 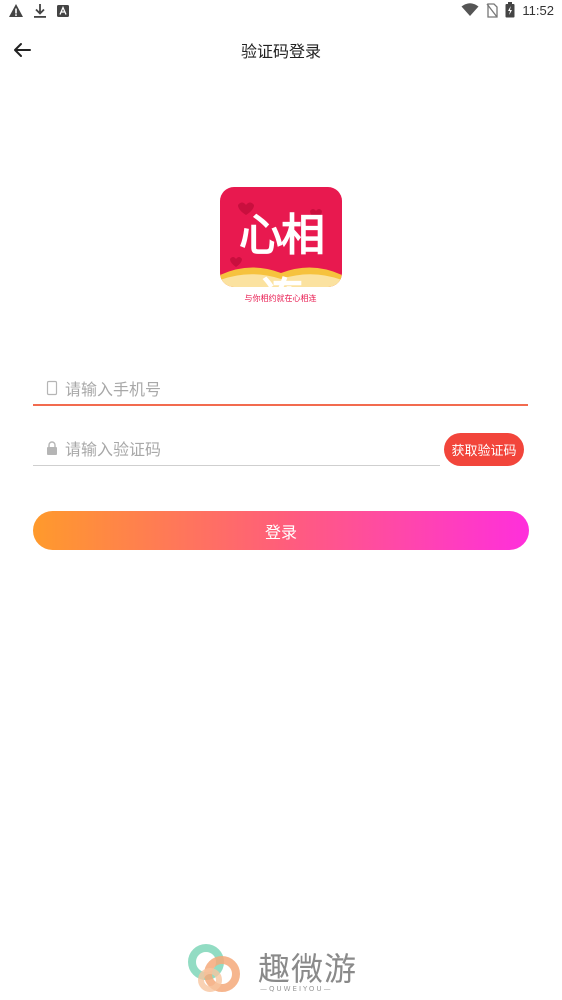 I want to click on logo-tagline: 与你相约就在心相连, so click(x=280, y=298).